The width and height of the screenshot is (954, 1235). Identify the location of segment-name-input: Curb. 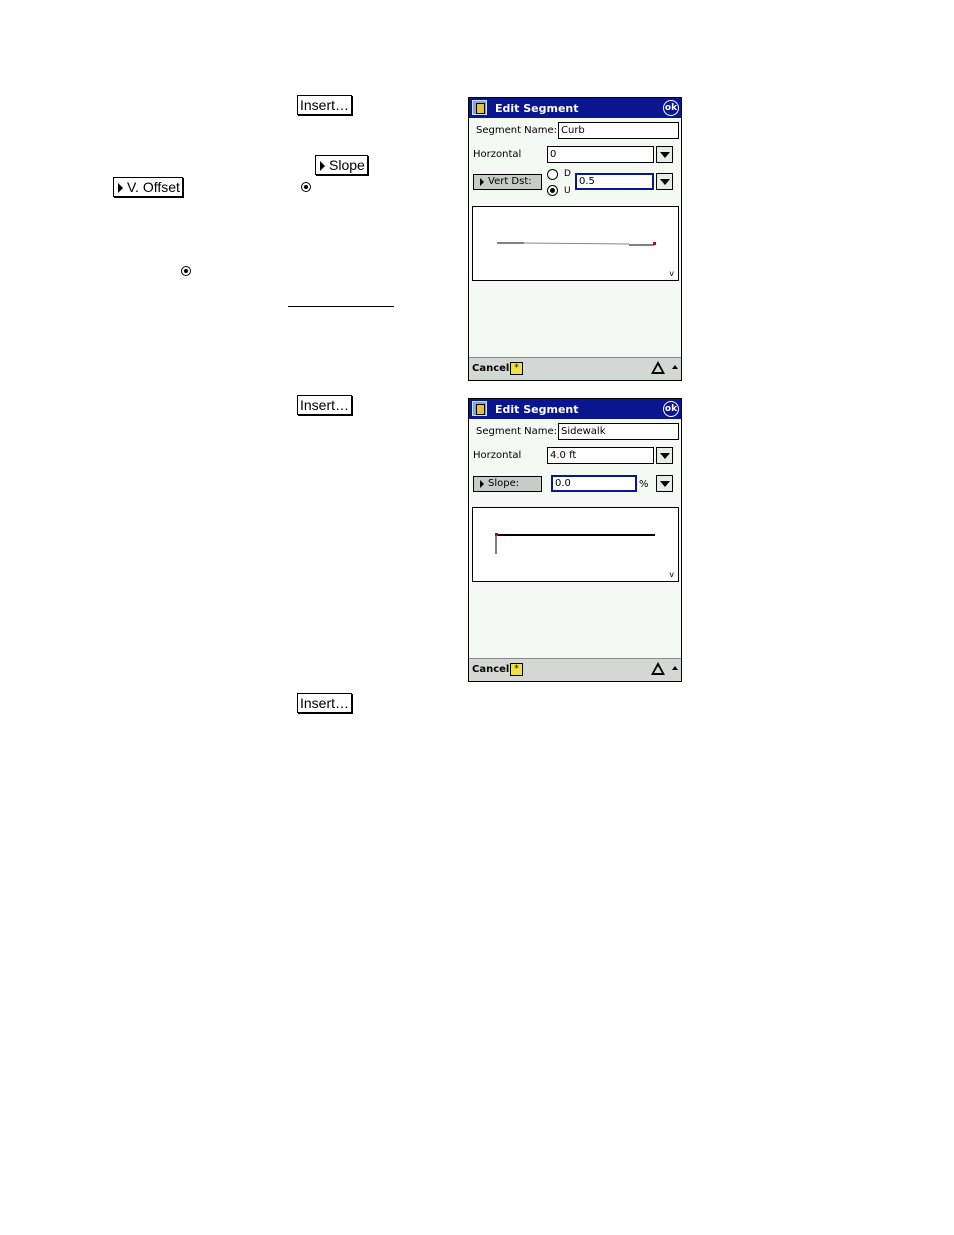
(618, 130).